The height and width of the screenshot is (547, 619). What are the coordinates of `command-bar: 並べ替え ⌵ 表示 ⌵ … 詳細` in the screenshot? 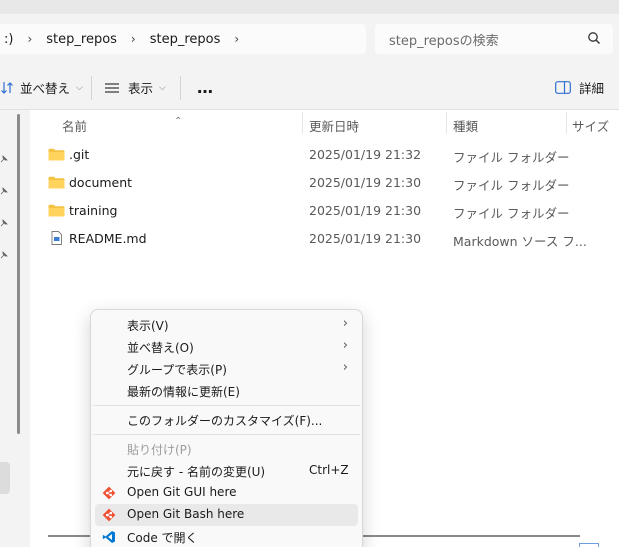 It's located at (309, 88).